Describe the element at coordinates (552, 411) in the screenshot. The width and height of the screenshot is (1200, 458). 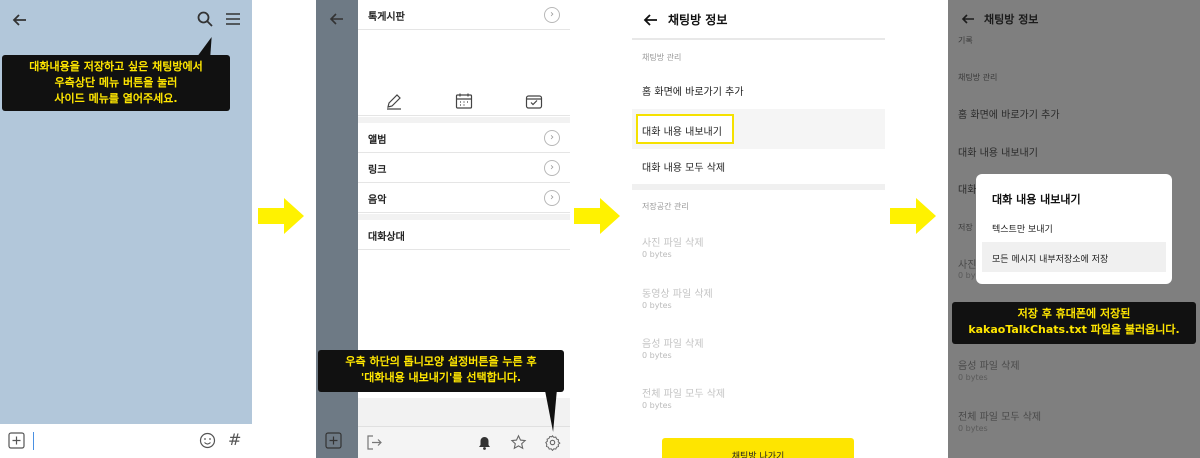
I see `callout-pointer` at that location.